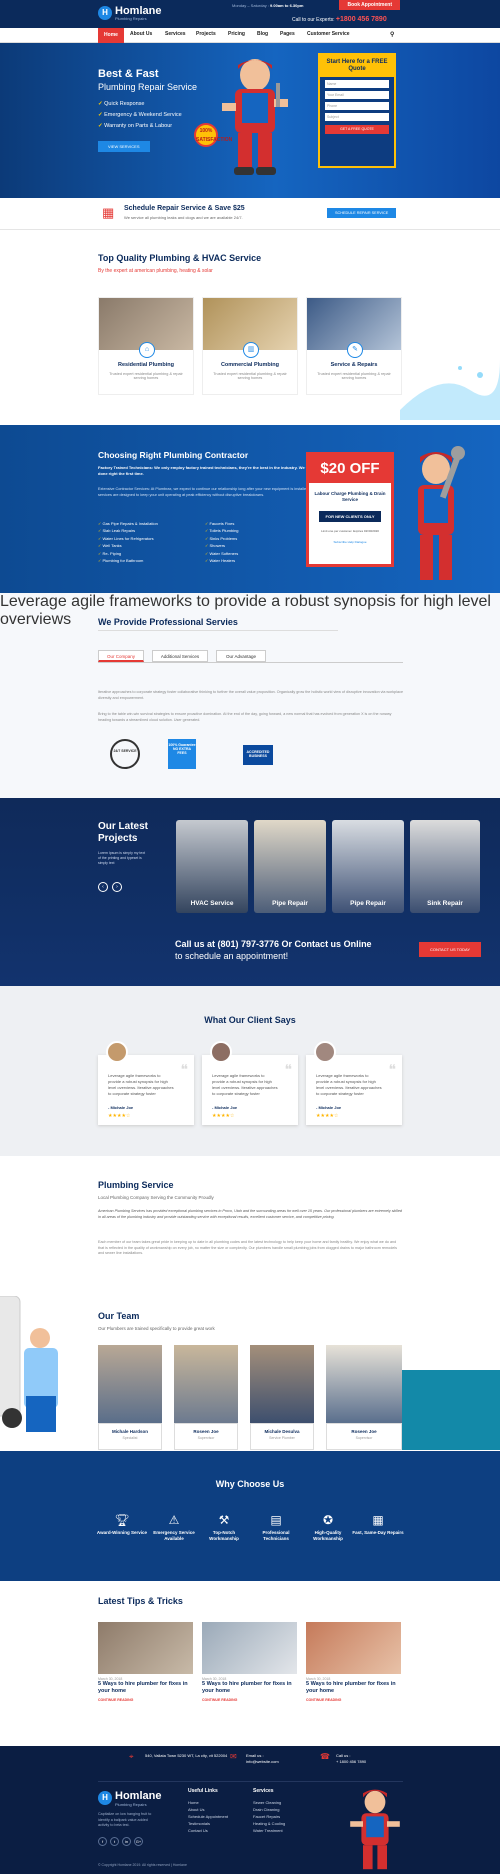 The width and height of the screenshot is (500, 1874). Describe the element at coordinates (357, 106) in the screenshot. I see `phone-input: Phone` at that location.